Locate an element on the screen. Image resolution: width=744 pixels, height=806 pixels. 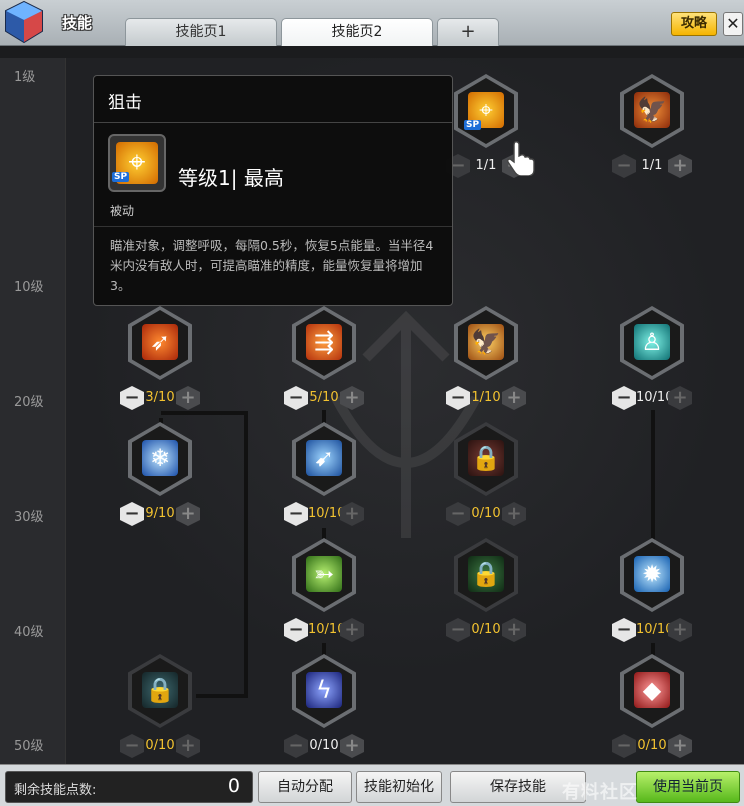
tooltip-type: 被动 is located at coordinates (122, 211).